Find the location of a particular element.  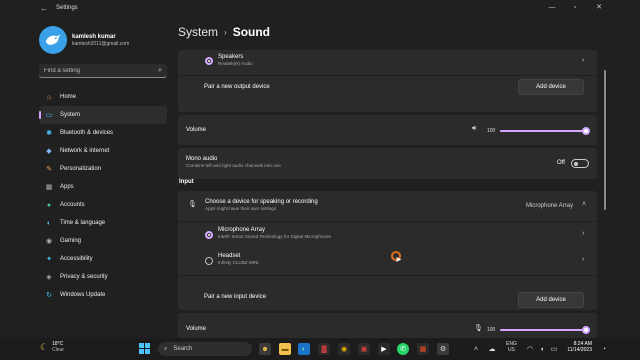

start-button is located at coordinates (144, 348).